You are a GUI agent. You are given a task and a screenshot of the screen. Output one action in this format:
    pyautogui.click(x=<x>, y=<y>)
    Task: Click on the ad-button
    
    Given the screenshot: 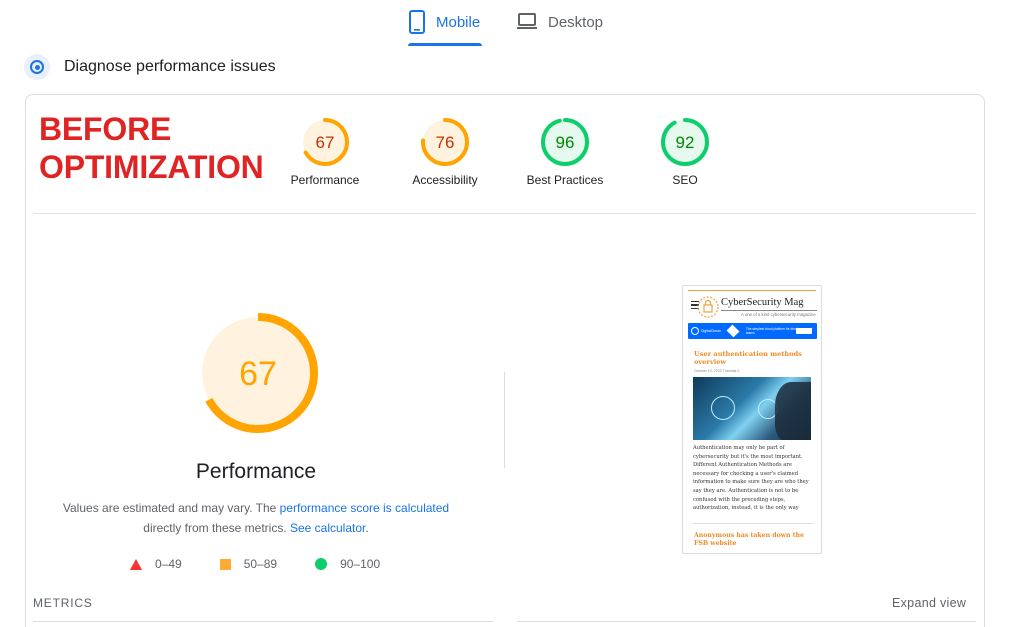 What is the action you would take?
    pyautogui.click(x=804, y=331)
    